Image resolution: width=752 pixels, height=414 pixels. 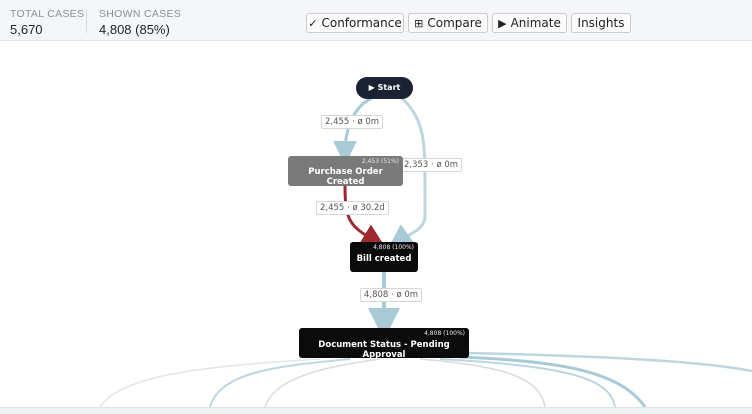 What do you see at coordinates (431, 165) in the screenshot?
I see `edge-label-start-to-bill: 2,353 · ø 0m` at bounding box center [431, 165].